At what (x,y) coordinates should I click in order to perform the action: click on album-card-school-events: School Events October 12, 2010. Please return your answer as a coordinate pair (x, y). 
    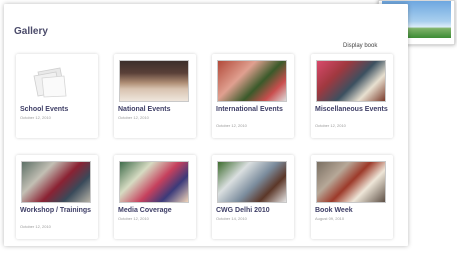
    Looking at the image, I should click on (57, 96).